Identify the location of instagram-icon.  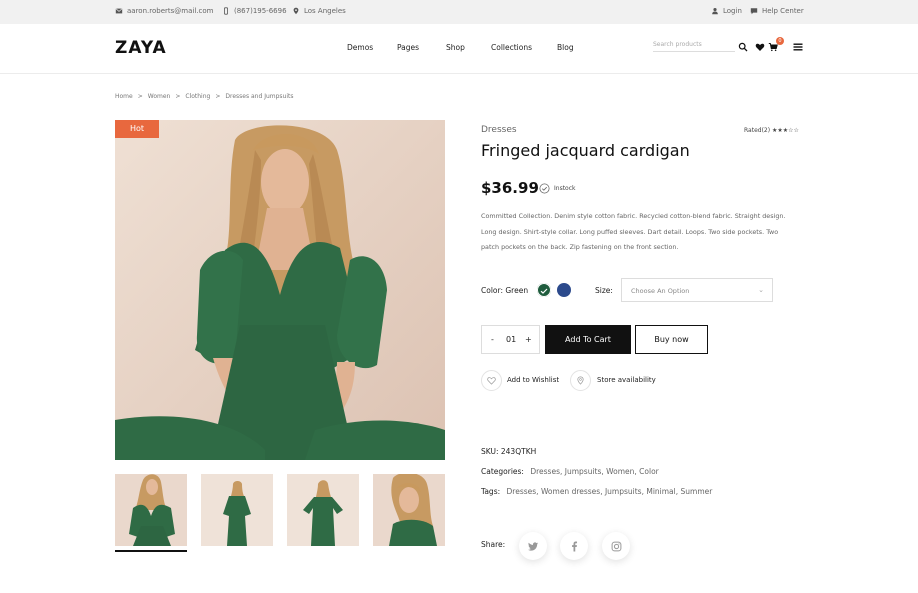
(616, 546).